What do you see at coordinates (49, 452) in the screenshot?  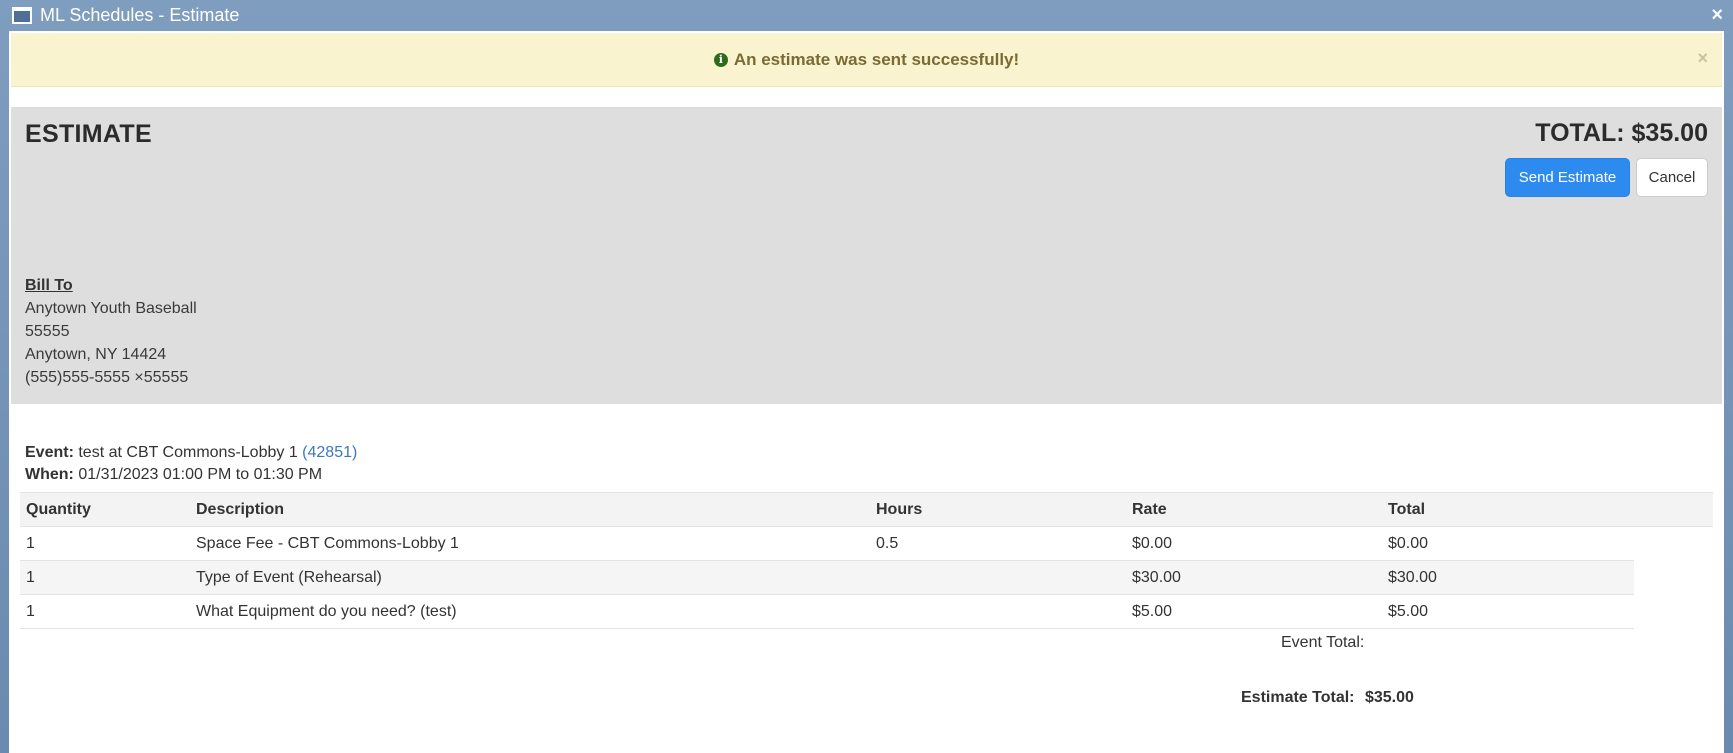 I see `event-label: Event:` at bounding box center [49, 452].